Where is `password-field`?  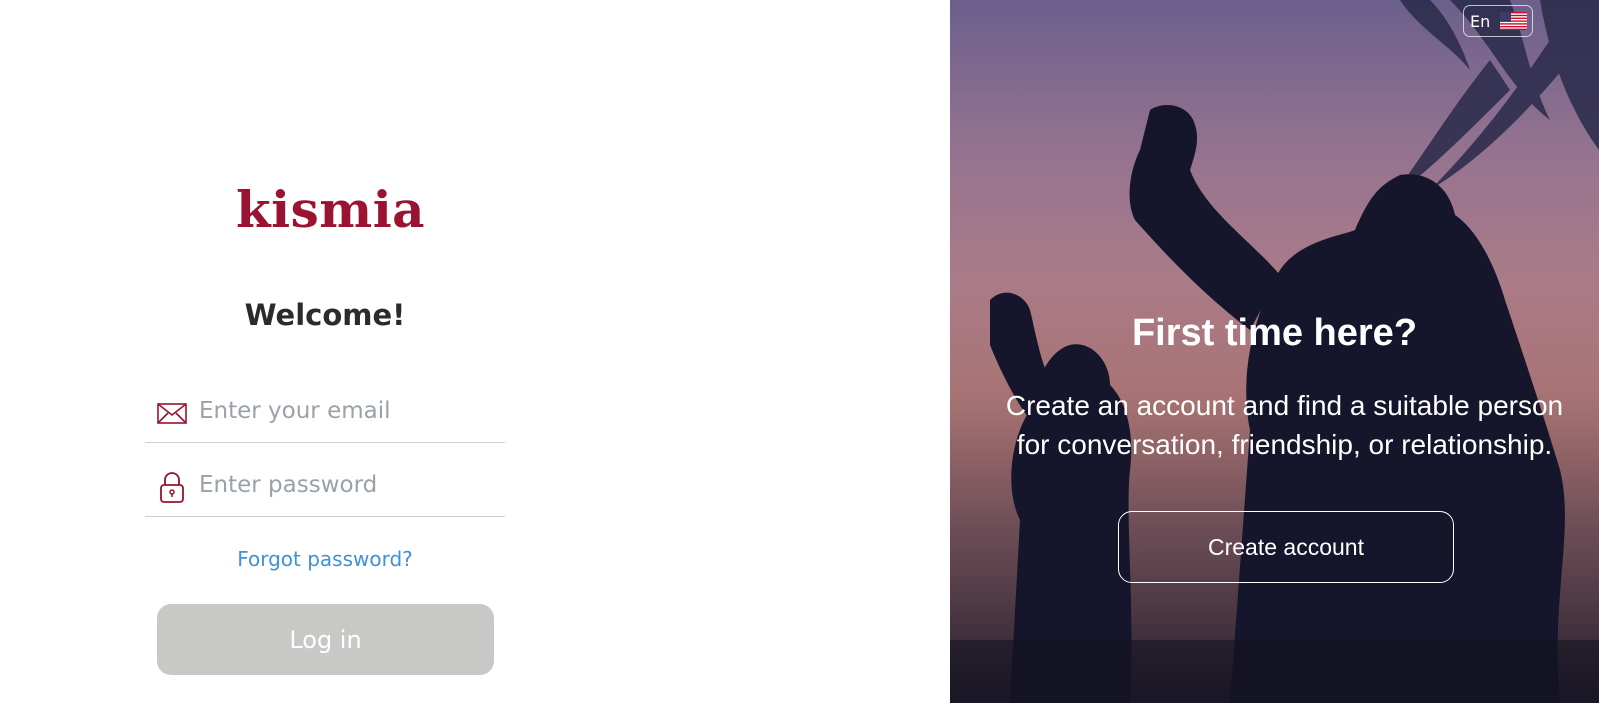 password-field is located at coordinates (325, 487).